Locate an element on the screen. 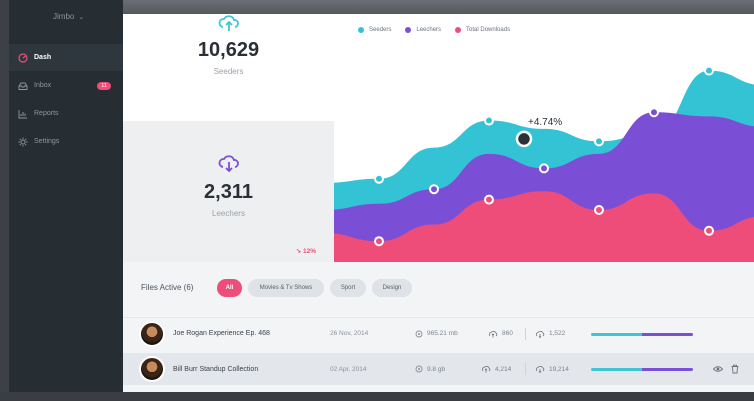  highlighted-data-point is located at coordinates (524, 139).